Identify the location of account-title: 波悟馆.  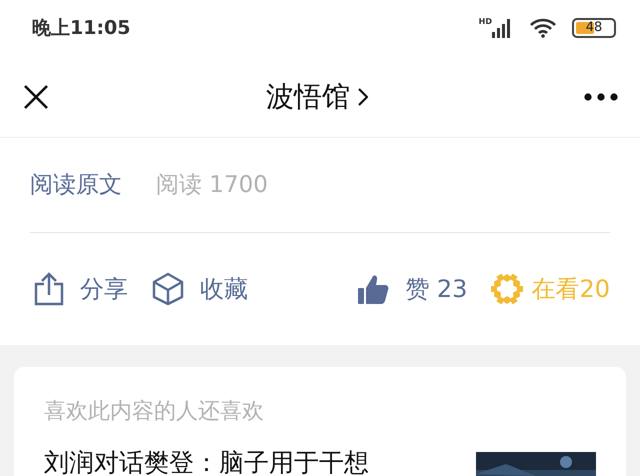
(308, 96).